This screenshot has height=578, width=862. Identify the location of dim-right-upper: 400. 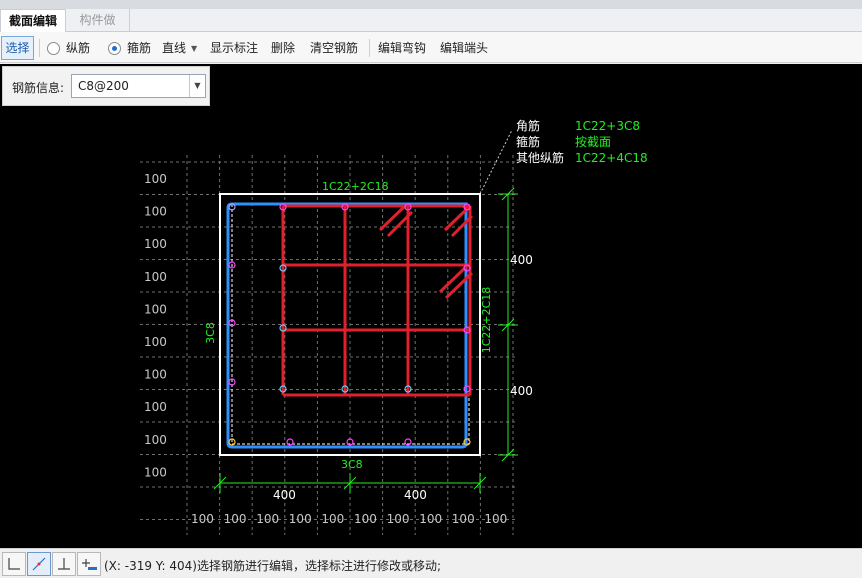
(521, 260).